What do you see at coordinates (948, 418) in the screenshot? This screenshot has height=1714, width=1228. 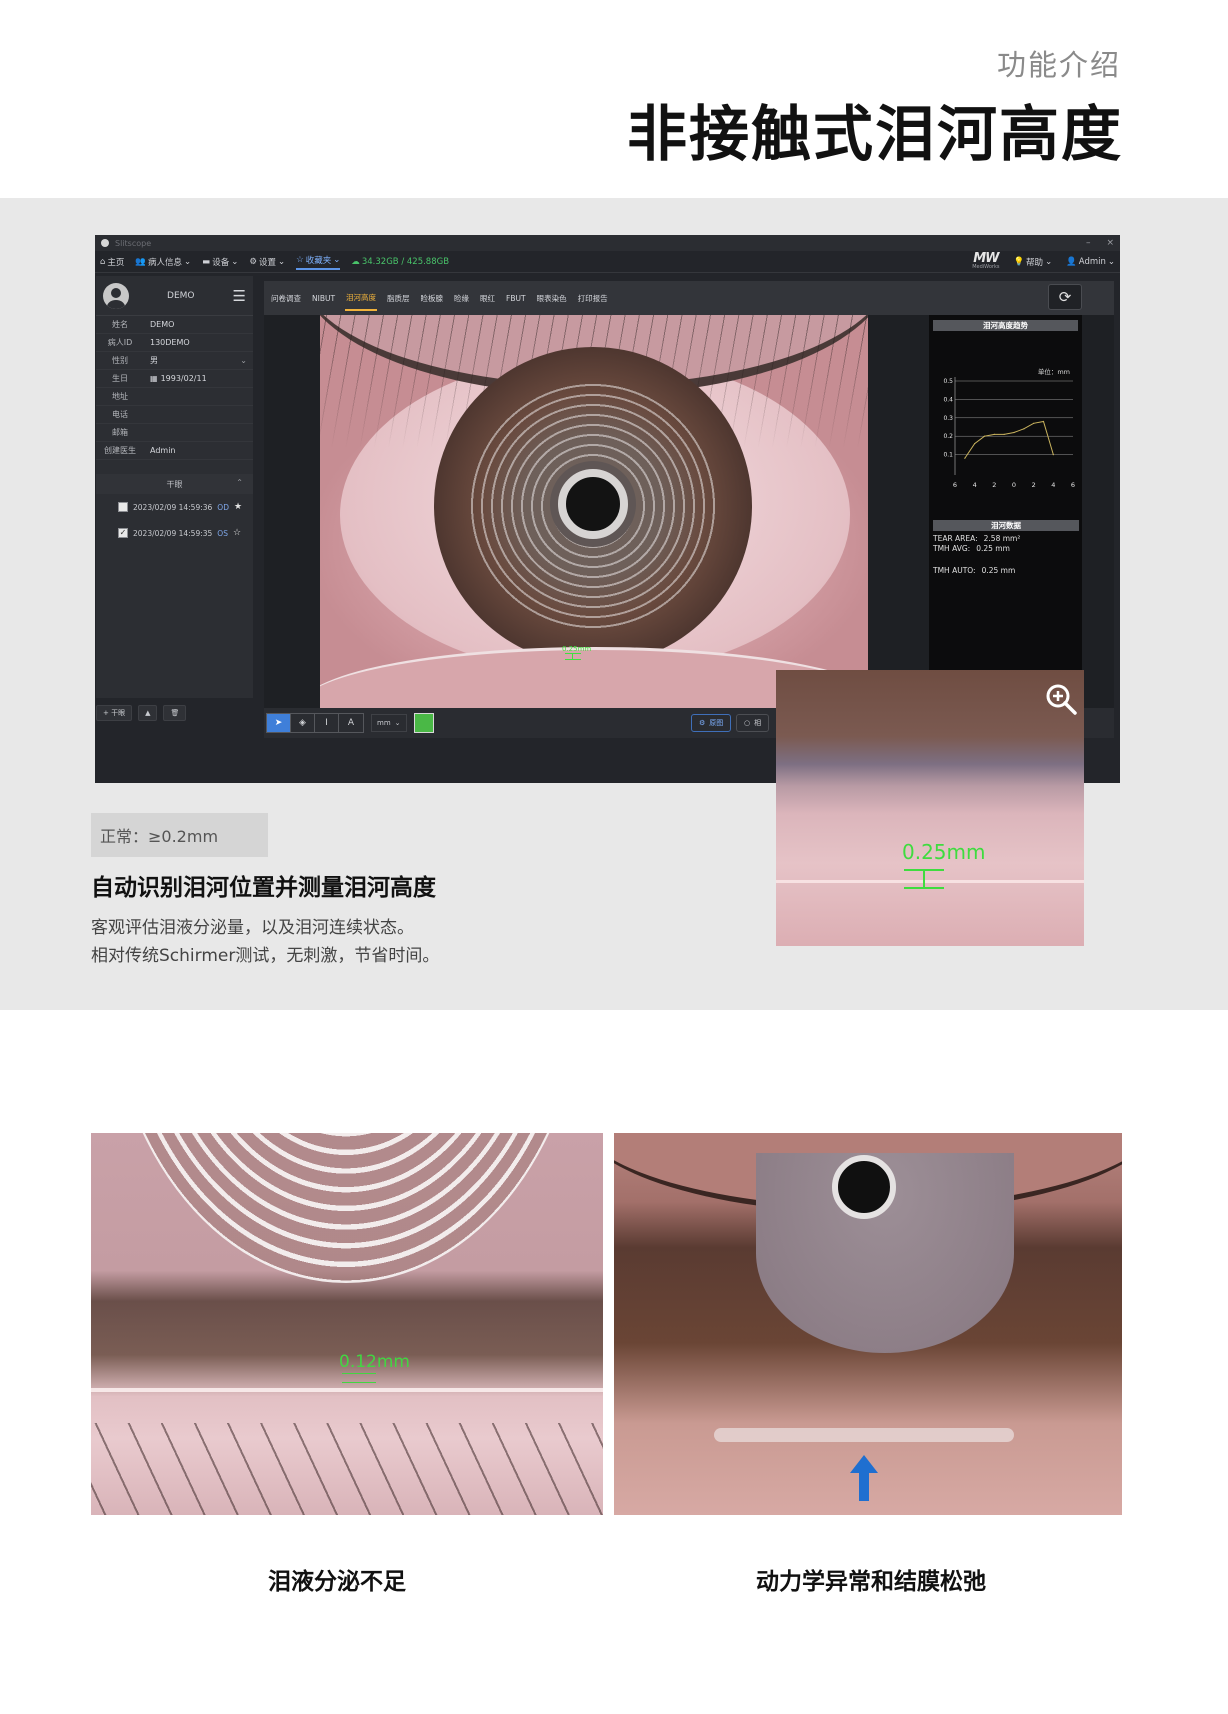 I see `y-tick-label: 0.3` at bounding box center [948, 418].